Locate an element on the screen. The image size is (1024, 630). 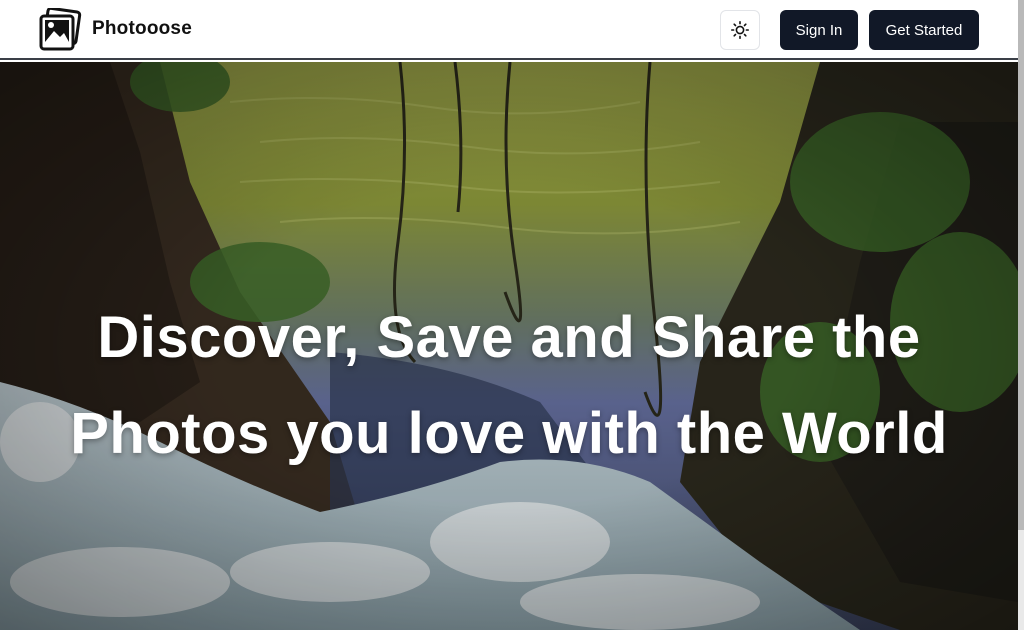
headline-line-1: Discover, Save and Share the is located at coordinates (509, 337).